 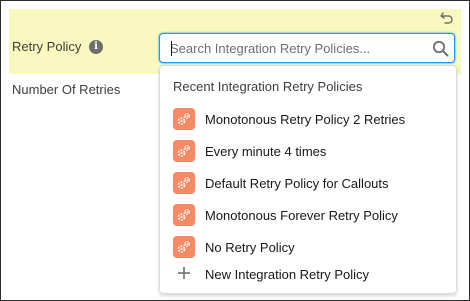 I want to click on number-of-retries-label: Number Of Retries, so click(x=66, y=89).